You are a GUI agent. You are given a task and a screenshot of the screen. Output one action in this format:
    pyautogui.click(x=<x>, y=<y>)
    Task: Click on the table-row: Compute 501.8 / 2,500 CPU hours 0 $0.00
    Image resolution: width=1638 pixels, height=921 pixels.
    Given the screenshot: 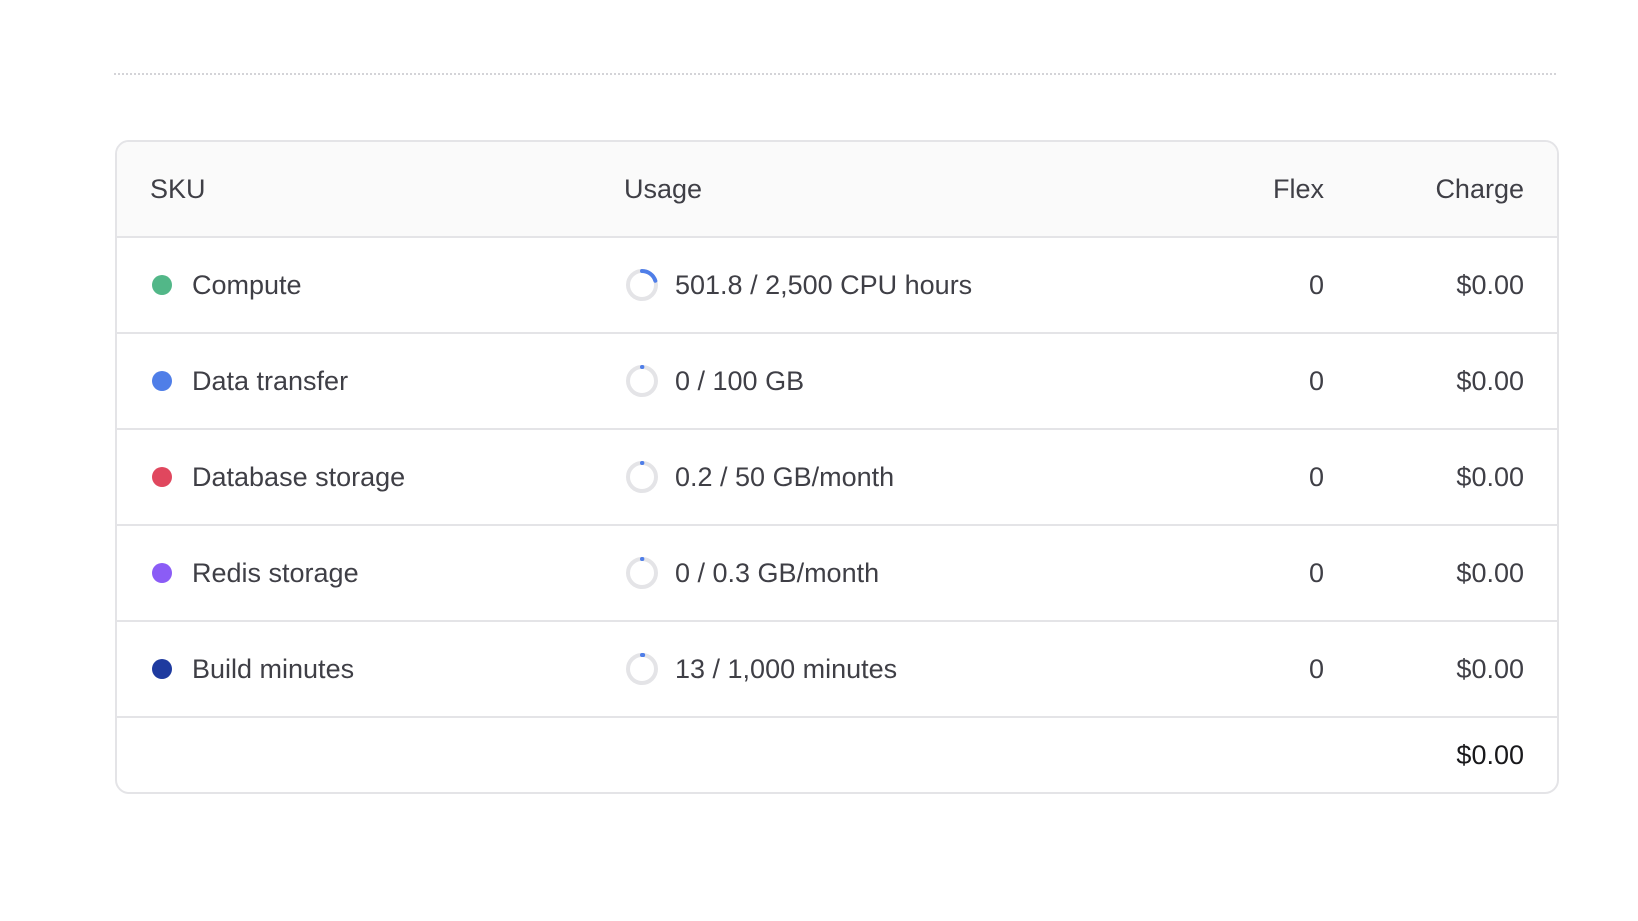 What is the action you would take?
    pyautogui.click(x=837, y=286)
    